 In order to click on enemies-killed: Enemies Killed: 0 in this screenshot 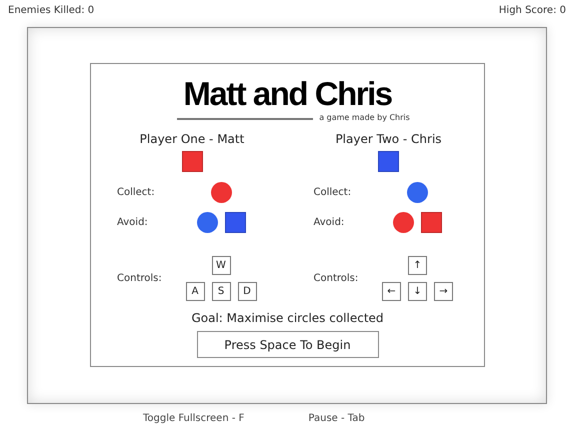, I will do `click(51, 11)`.